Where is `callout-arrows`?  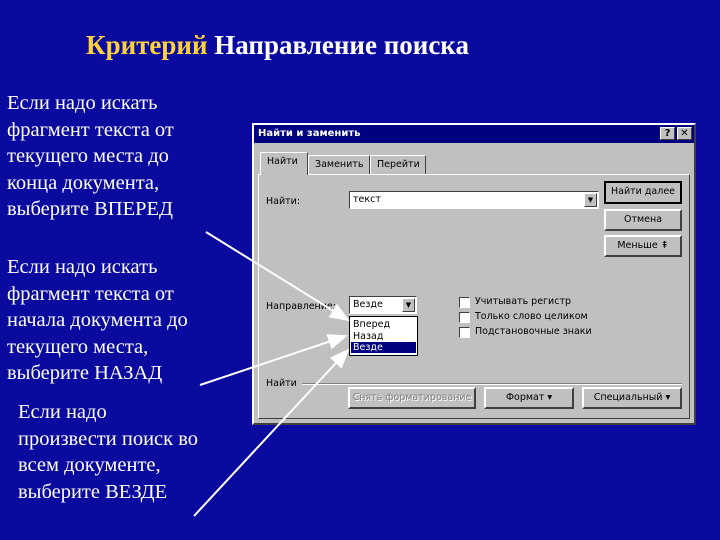 callout-arrows is located at coordinates (271, 374).